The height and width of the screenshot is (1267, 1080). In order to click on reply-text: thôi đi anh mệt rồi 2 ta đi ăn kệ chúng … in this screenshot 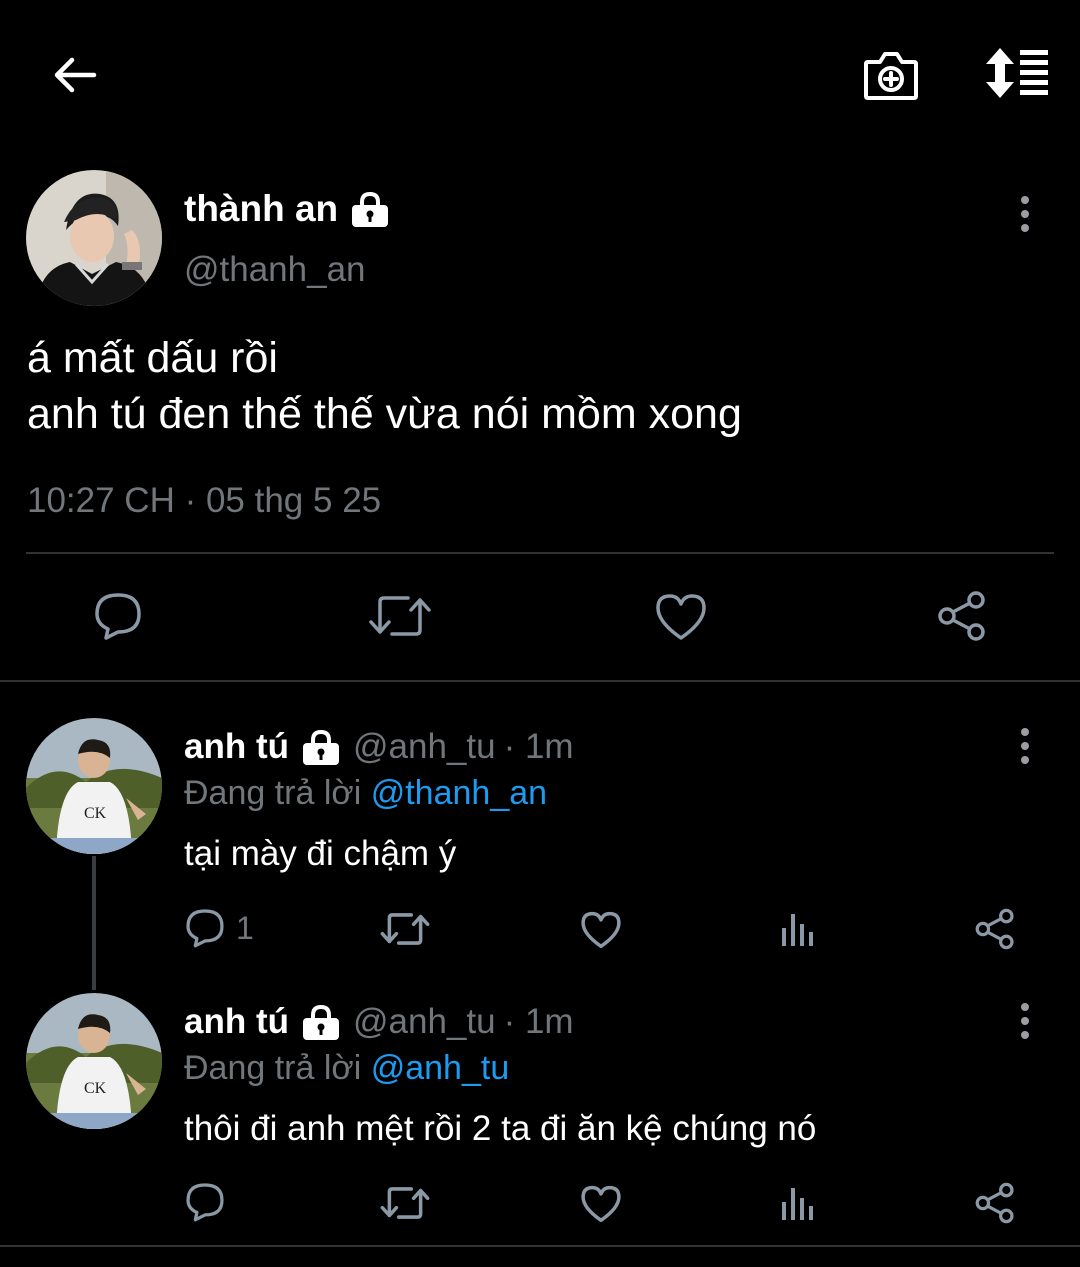, I will do `click(500, 1128)`.